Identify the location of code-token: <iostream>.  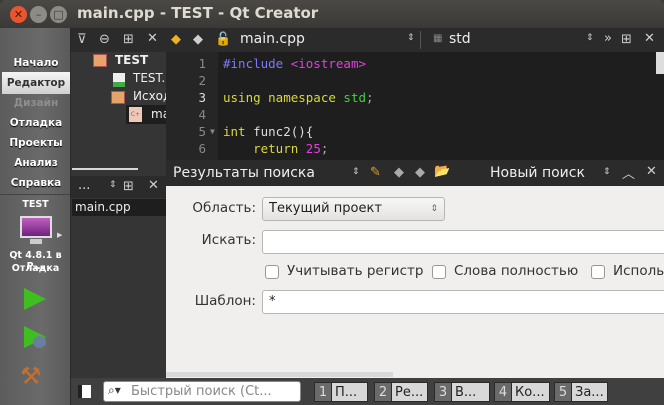
(328, 63).